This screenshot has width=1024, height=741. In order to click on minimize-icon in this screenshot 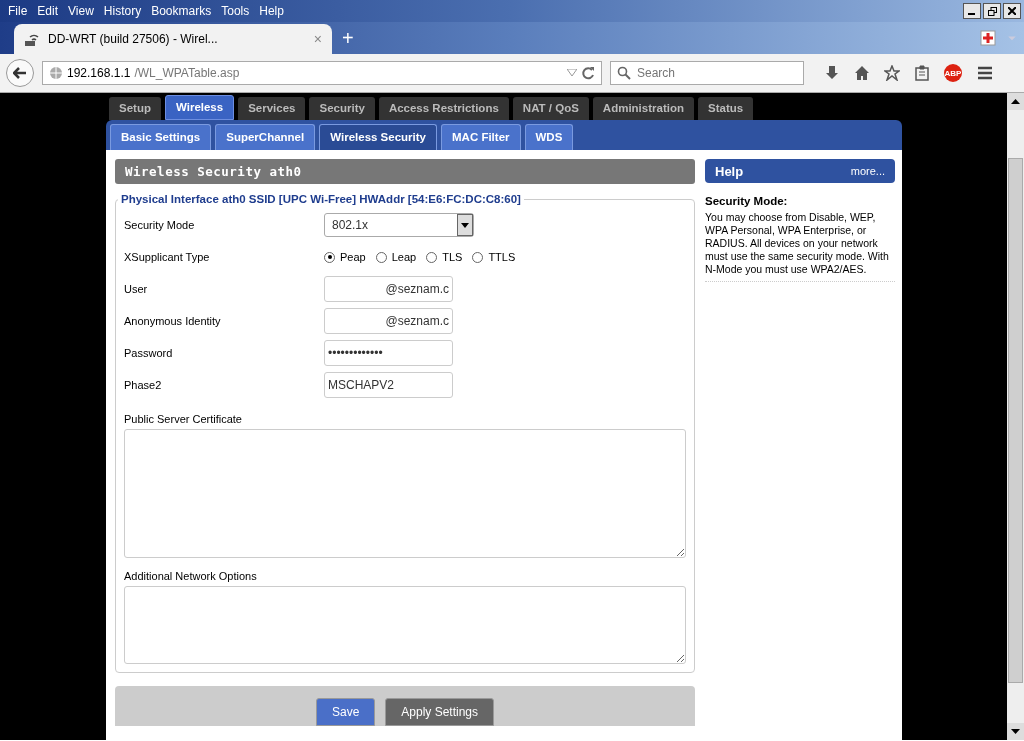, I will do `click(972, 11)`.